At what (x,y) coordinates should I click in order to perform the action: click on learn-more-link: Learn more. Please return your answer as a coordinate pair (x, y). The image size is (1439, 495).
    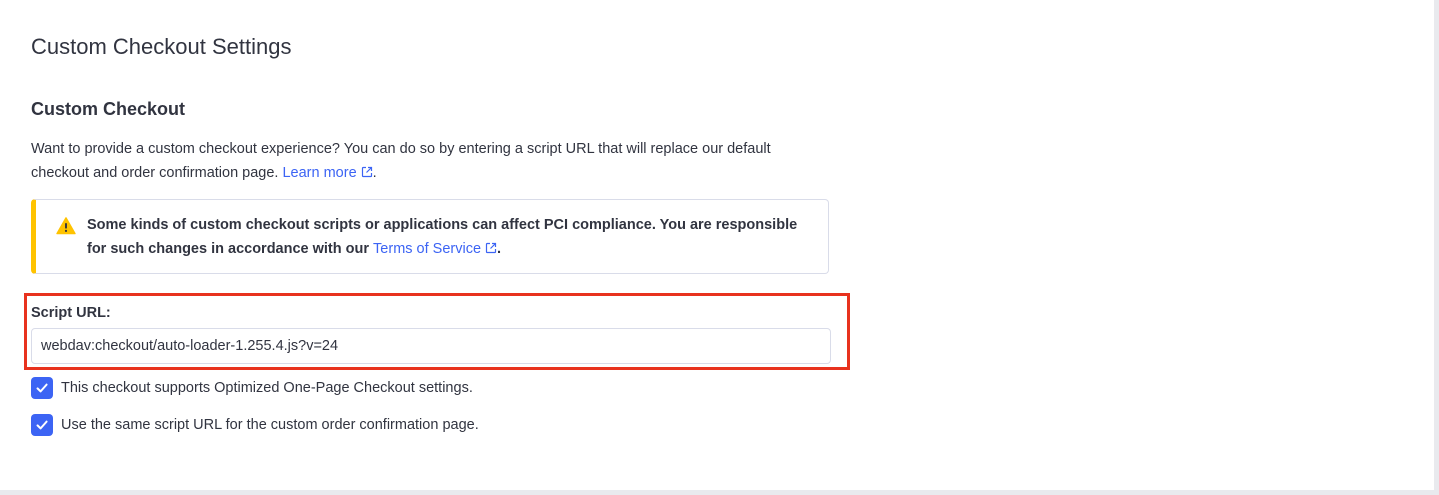
    Looking at the image, I should click on (327, 173).